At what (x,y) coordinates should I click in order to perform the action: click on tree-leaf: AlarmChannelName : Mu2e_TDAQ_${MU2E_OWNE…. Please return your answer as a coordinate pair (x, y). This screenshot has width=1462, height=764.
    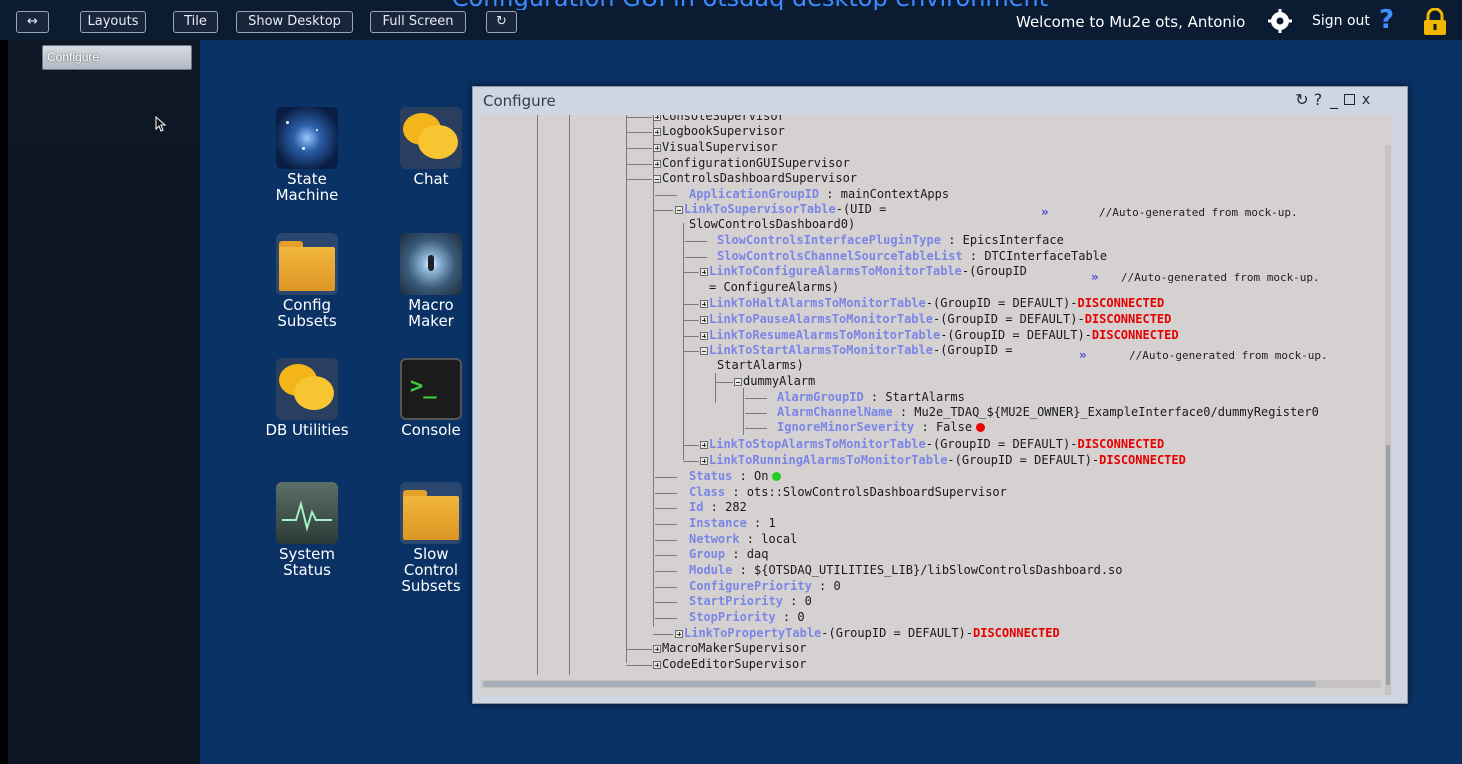
    Looking at the image, I should click on (1031, 412).